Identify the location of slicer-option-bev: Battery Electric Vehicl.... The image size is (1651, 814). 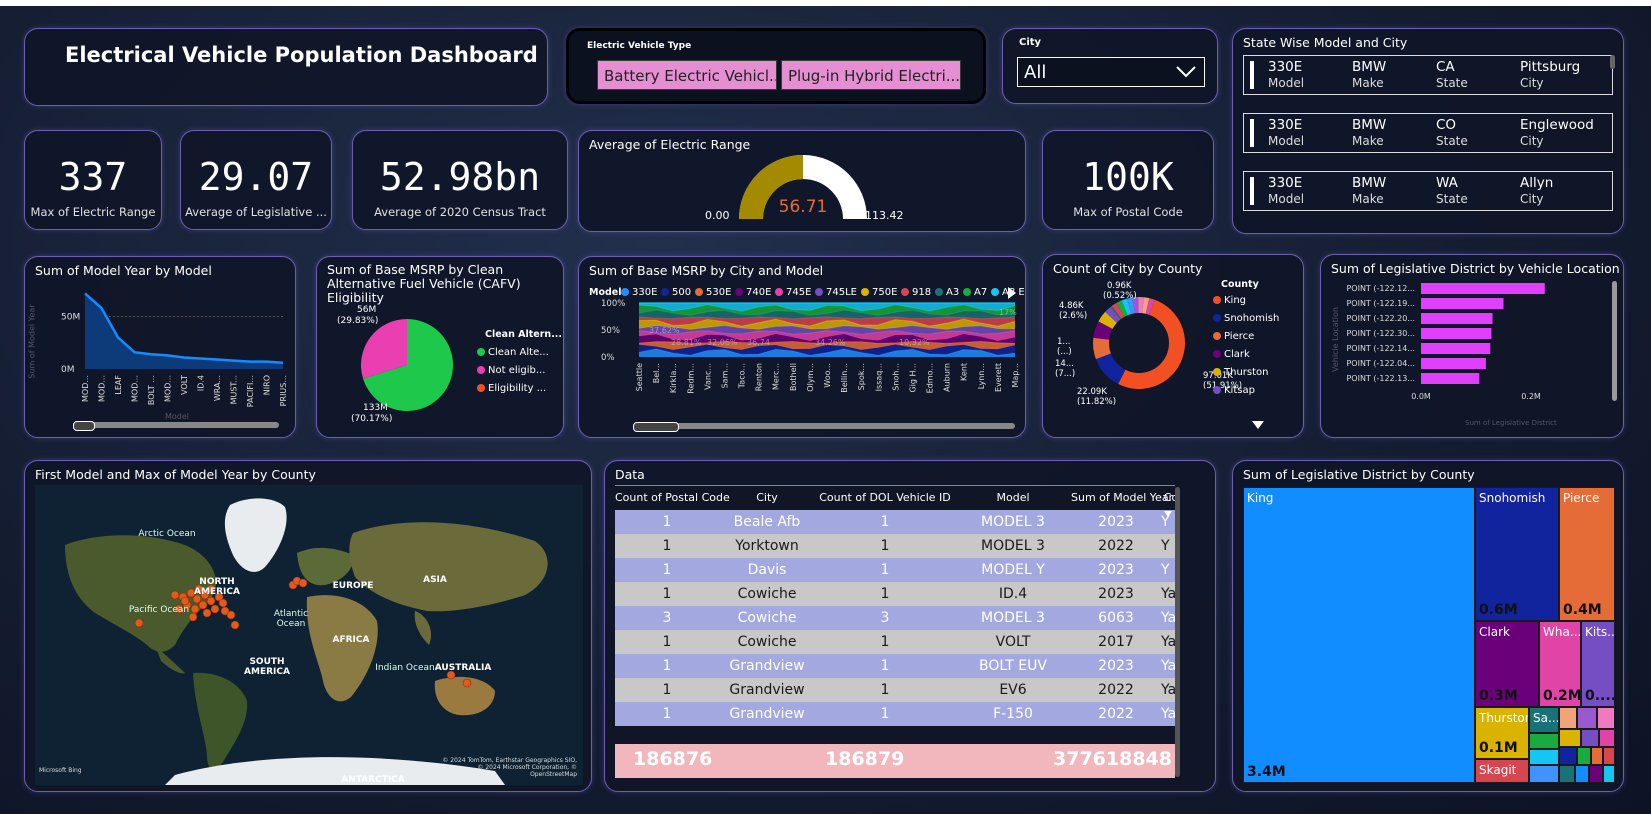
(687, 75).